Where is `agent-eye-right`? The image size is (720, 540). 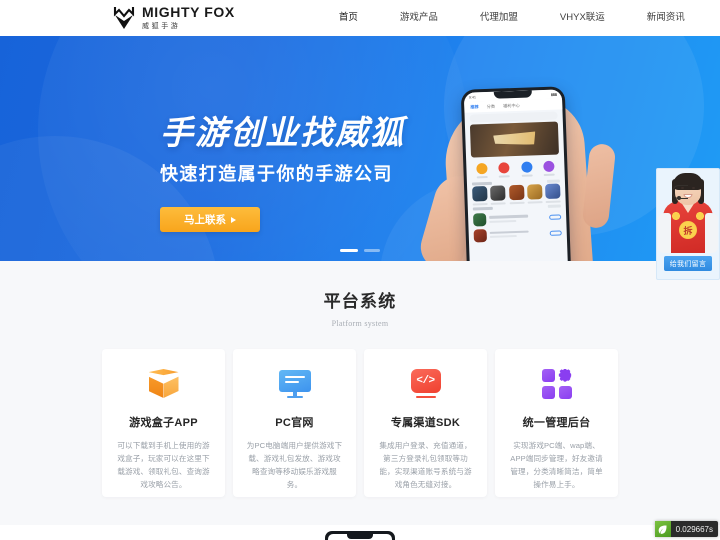
agent-eye-right is located at coordinates (693, 188).